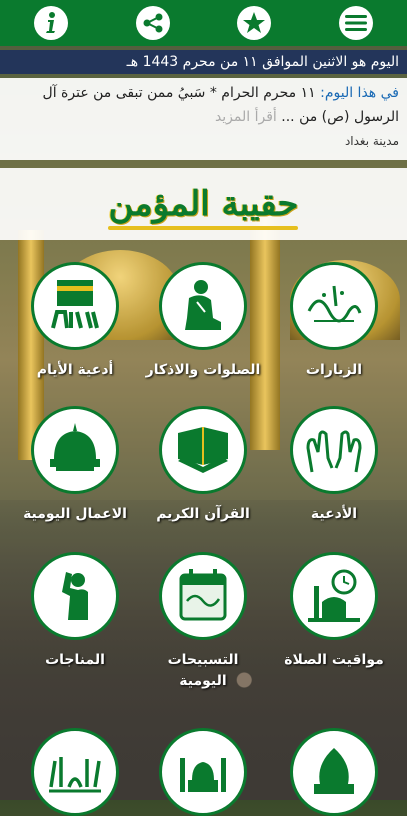 This screenshot has width=407, height=816. Describe the element at coordinates (75, 596) in the screenshot. I see `supplicant-icon` at that location.